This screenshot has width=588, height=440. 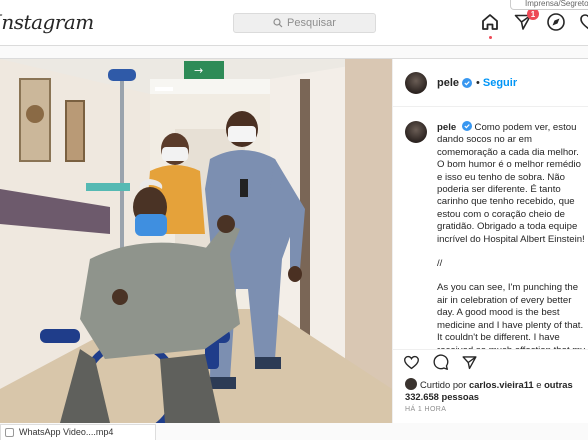 I want to click on like-heart-icon, so click(x=411, y=362).